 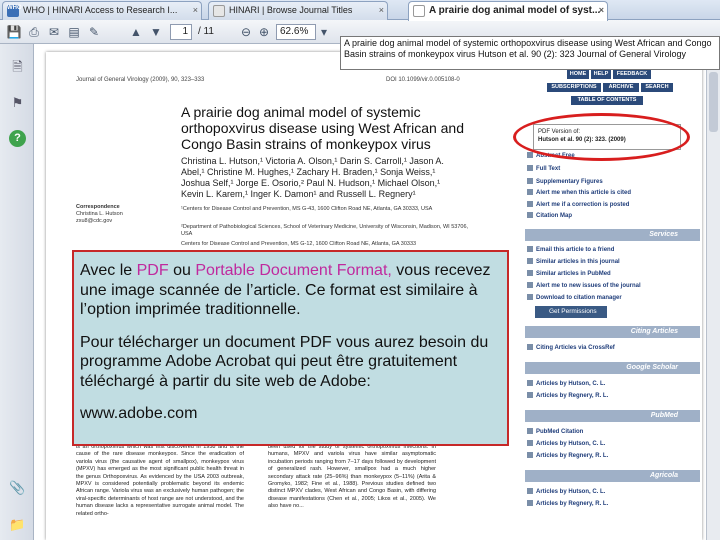 I want to click on similar-pubmed-link: Similar articles in PubMed, so click(x=612, y=274).